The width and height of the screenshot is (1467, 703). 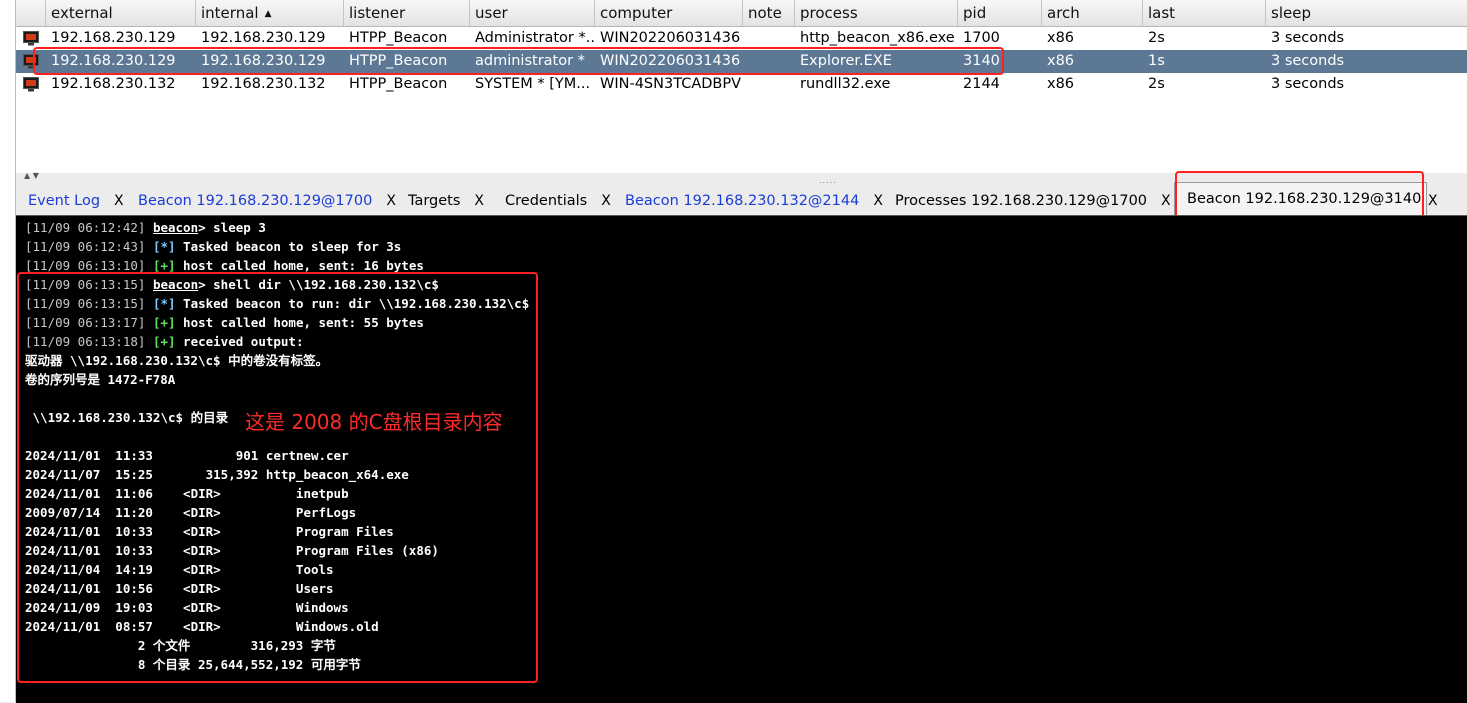 I want to click on console-line: 2024/11/01 10:56 <DIR> Users, so click(x=179, y=588).